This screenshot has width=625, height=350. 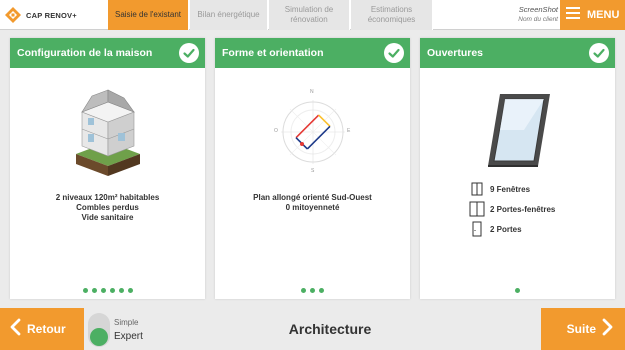 I want to click on hamburger-icon, so click(x=573, y=15).